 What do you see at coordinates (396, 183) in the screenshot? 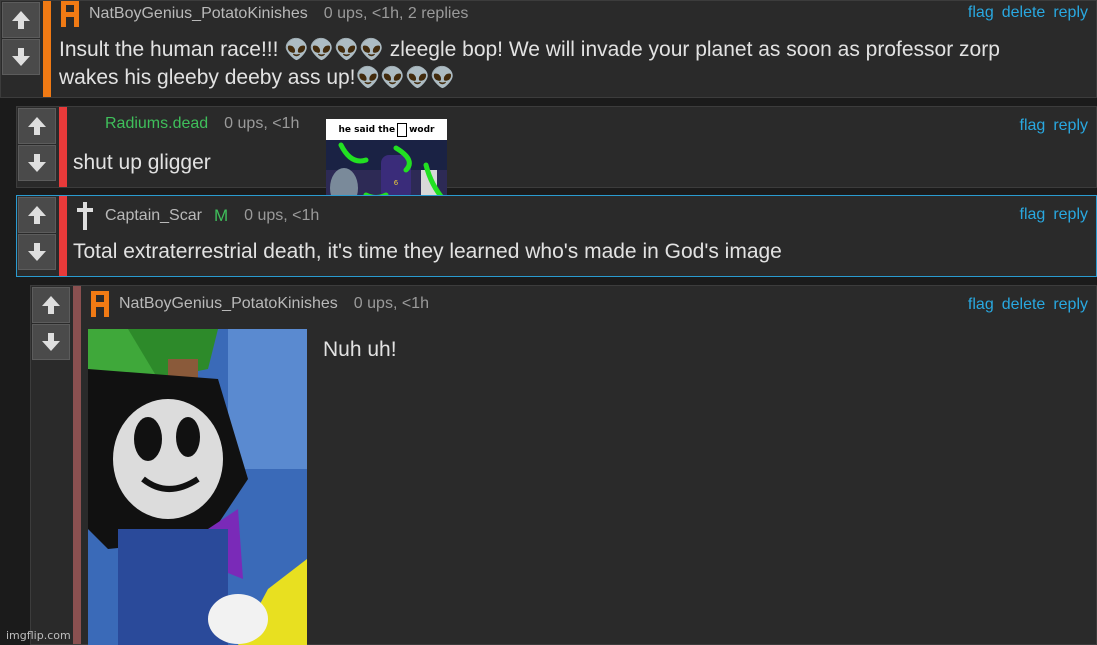
I see `svg-text: 6` at bounding box center [396, 183].